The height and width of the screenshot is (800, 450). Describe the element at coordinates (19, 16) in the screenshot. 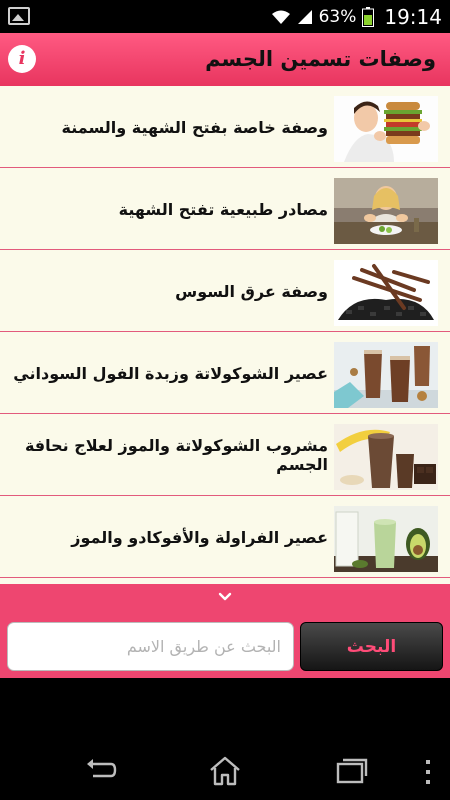

I see `gallery-icon` at that location.